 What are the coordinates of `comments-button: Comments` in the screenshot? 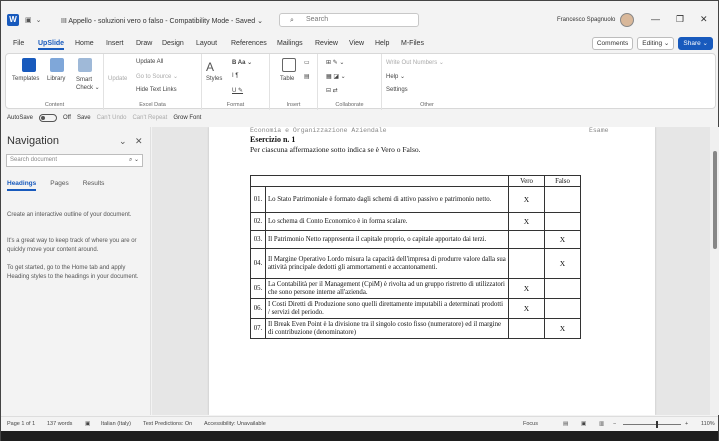 It's located at (612, 43).